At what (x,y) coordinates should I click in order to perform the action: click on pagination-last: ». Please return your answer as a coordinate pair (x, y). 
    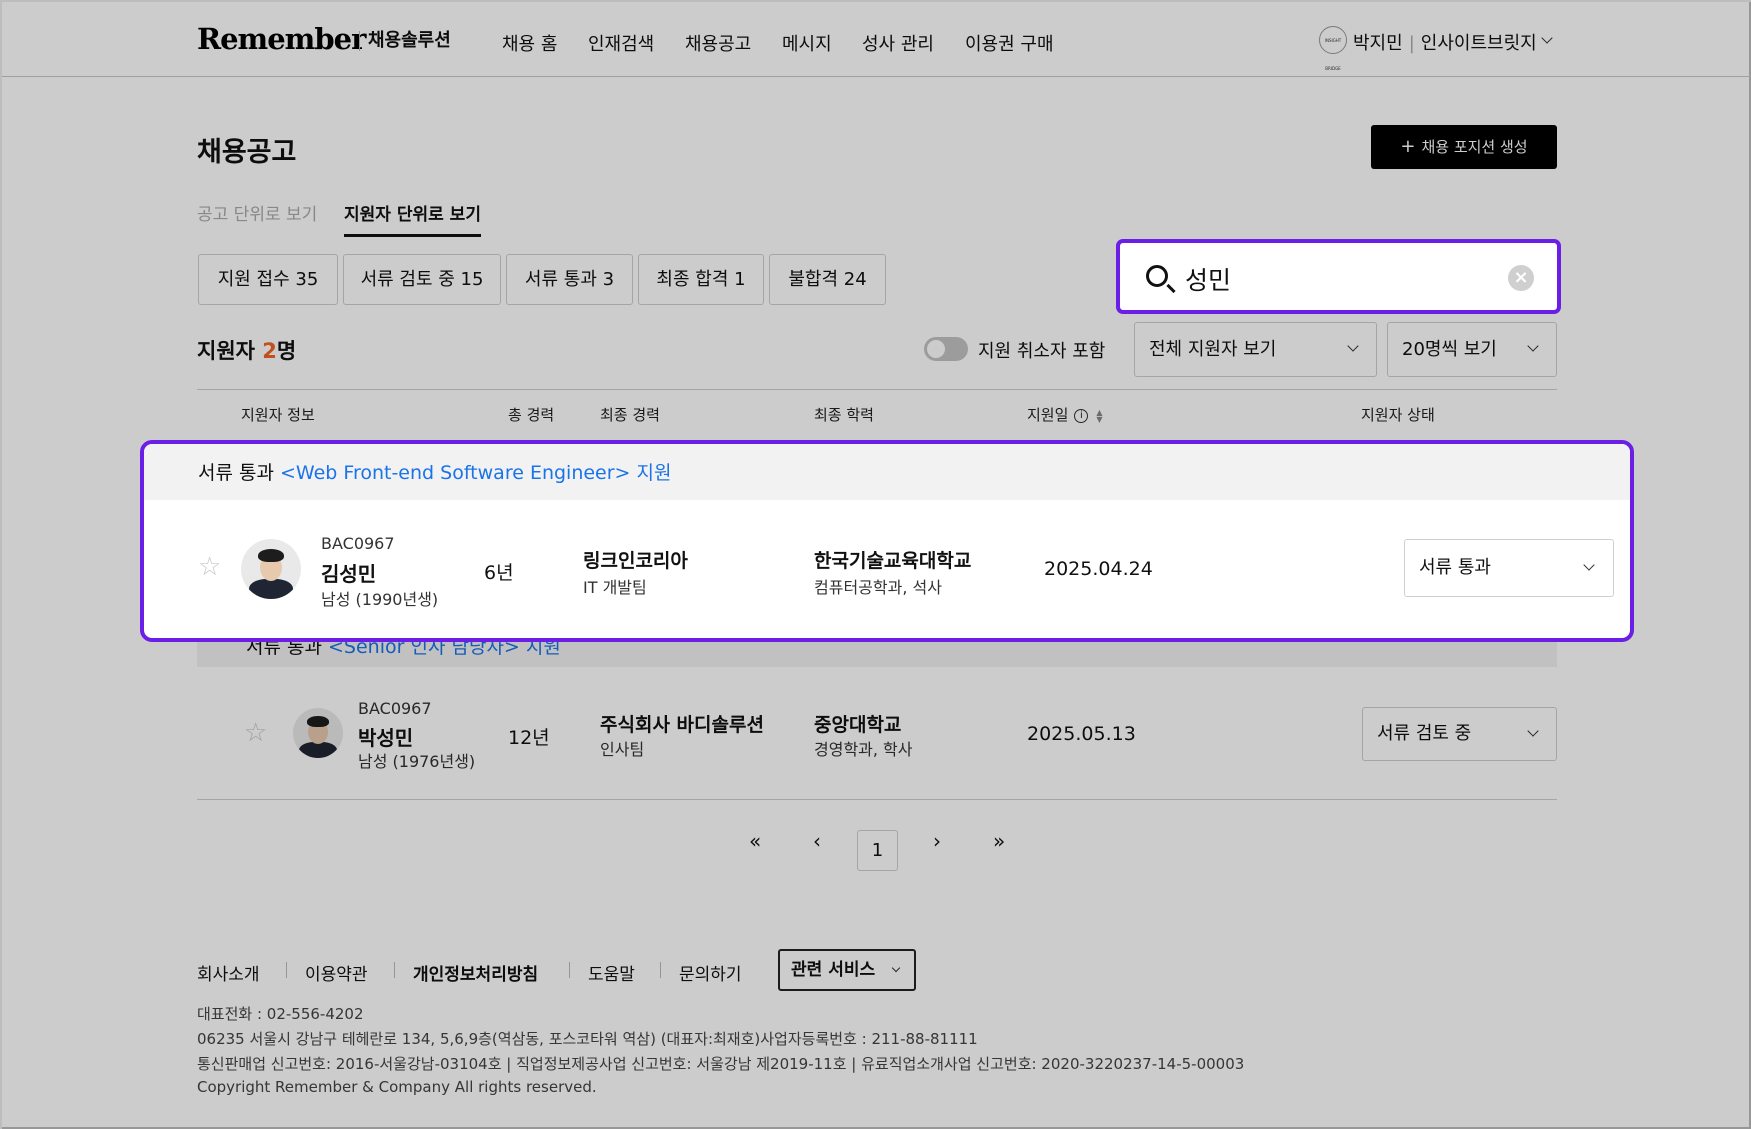
    Looking at the image, I should click on (999, 841).